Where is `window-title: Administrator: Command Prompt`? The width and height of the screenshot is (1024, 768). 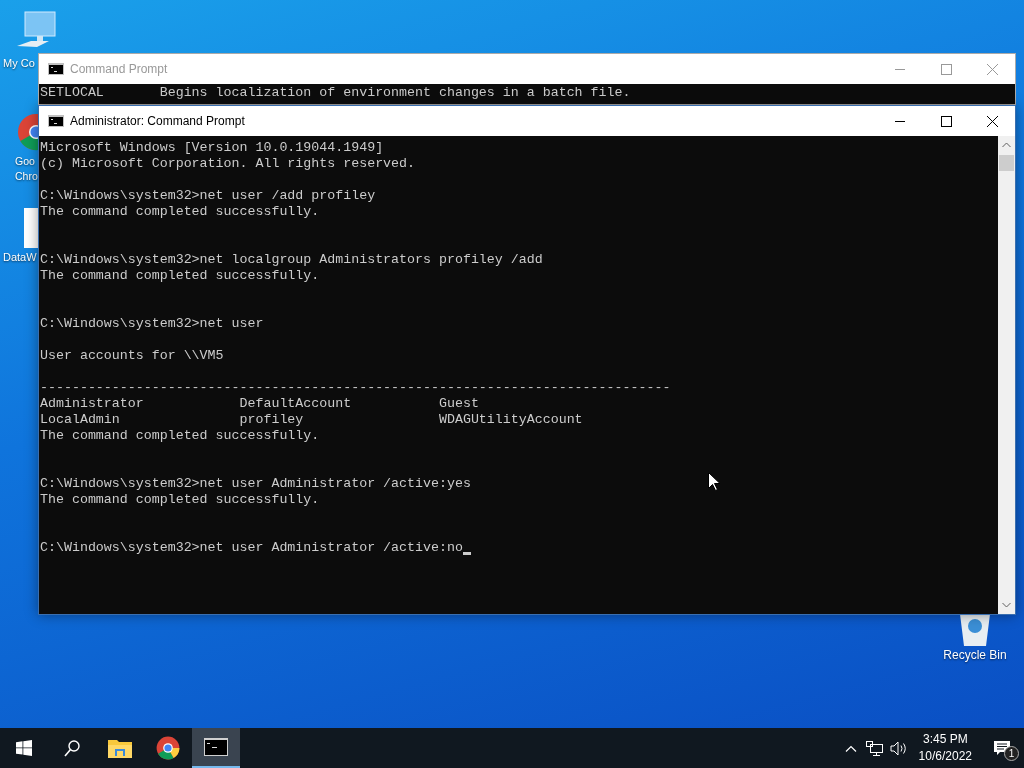 window-title: Administrator: Command Prompt is located at coordinates (157, 121).